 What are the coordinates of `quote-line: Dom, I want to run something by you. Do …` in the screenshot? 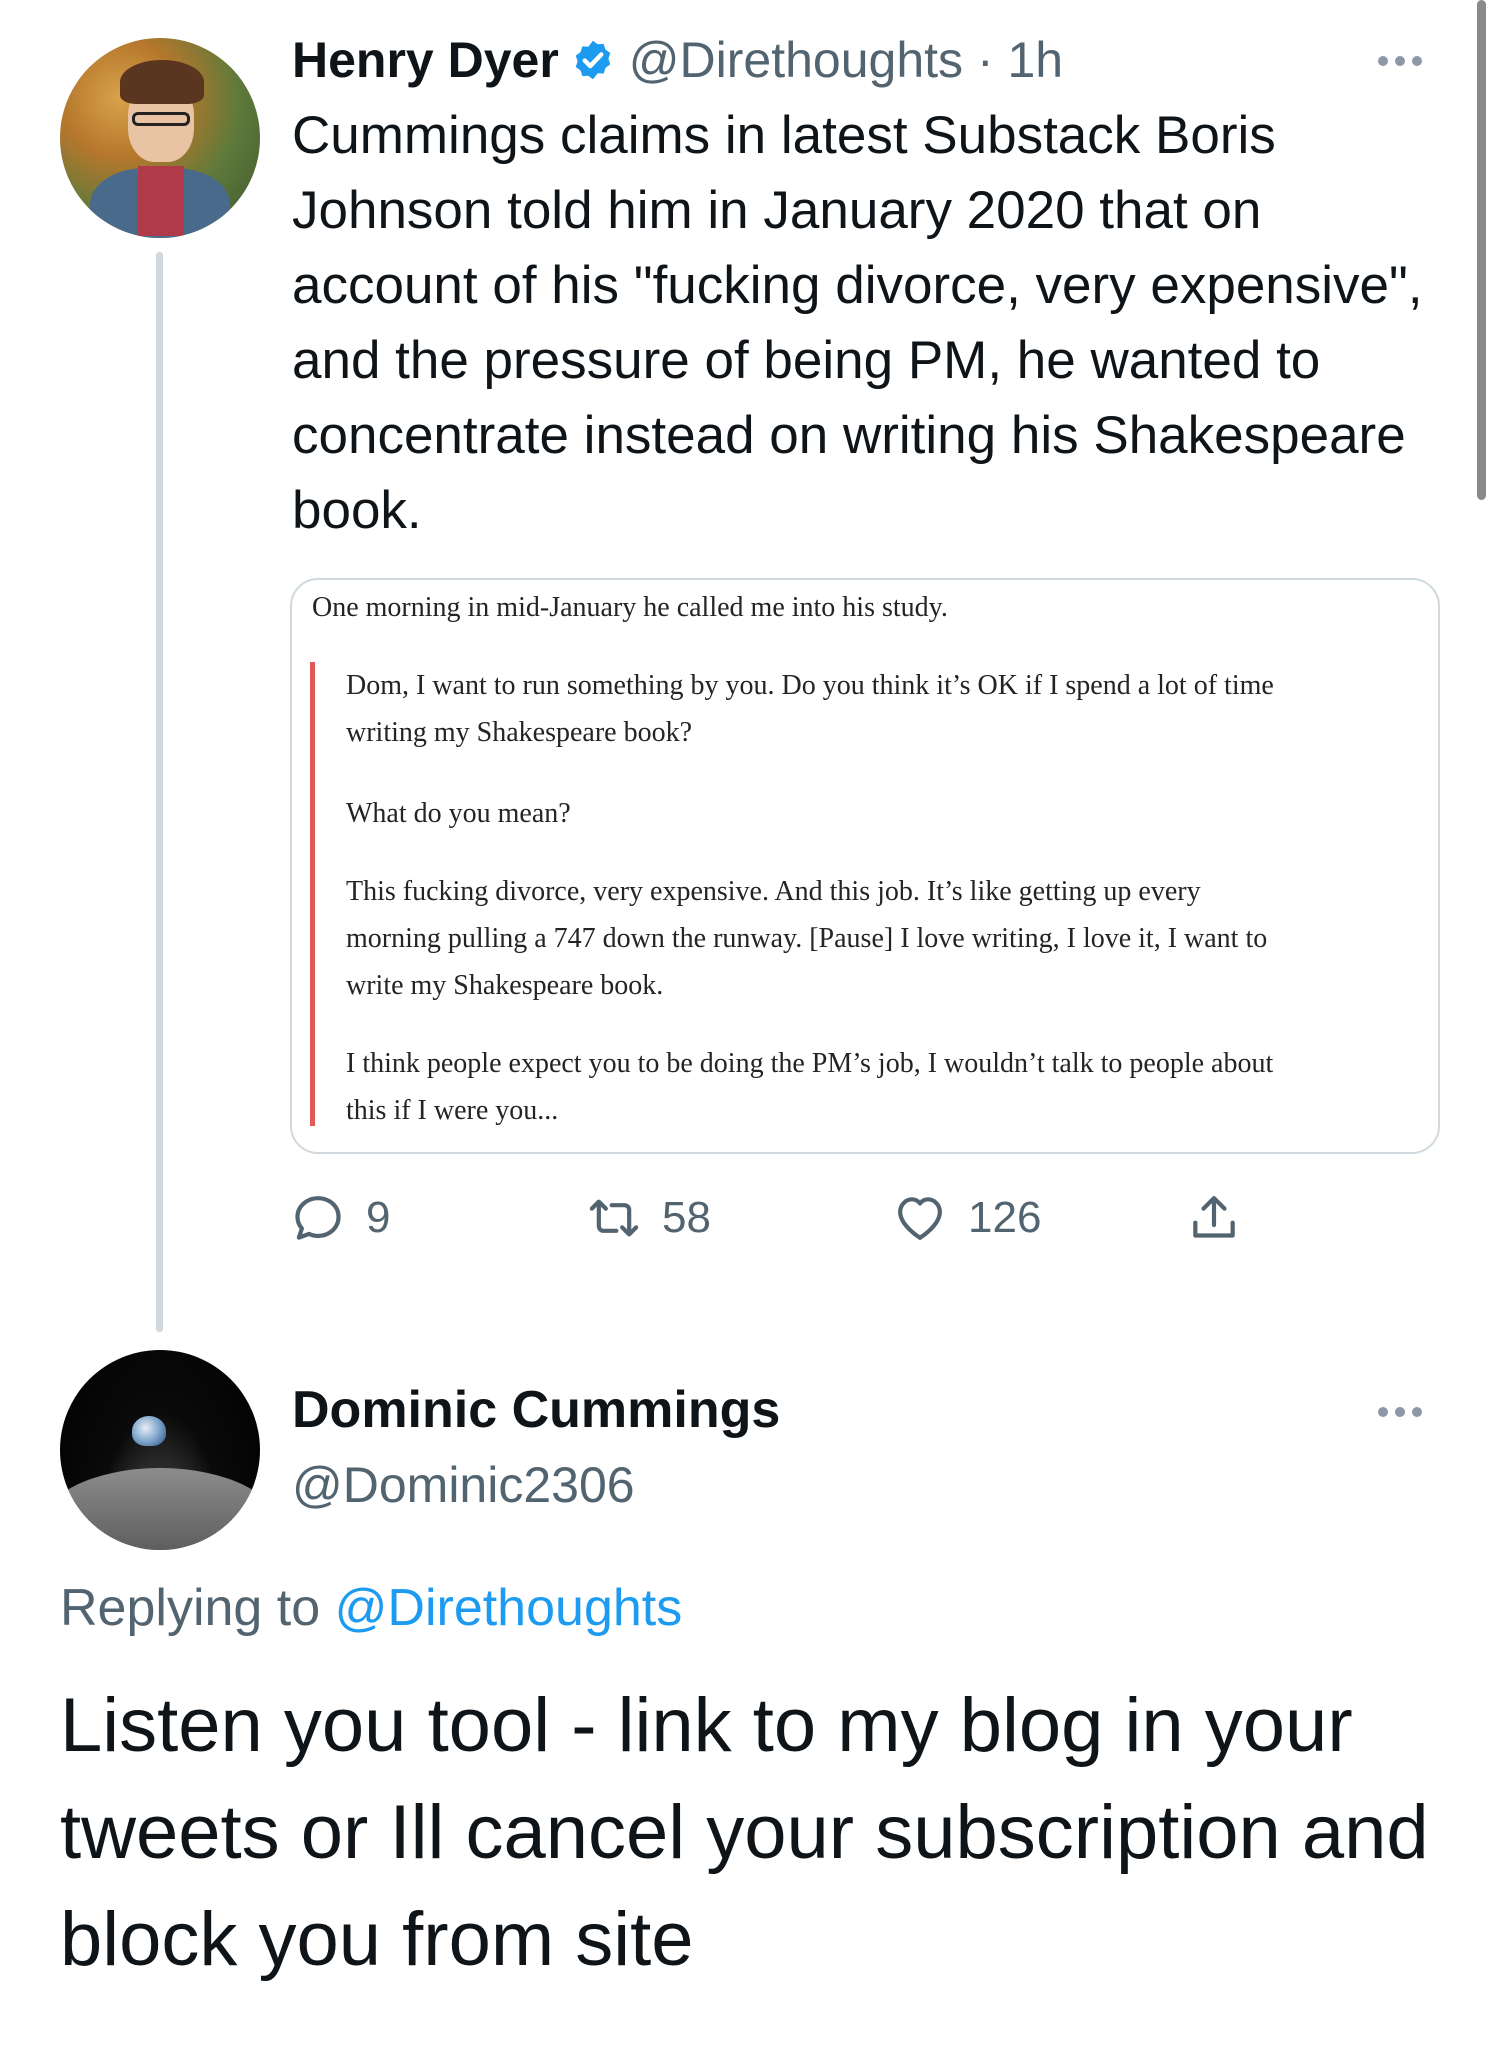 It's located at (810, 685).